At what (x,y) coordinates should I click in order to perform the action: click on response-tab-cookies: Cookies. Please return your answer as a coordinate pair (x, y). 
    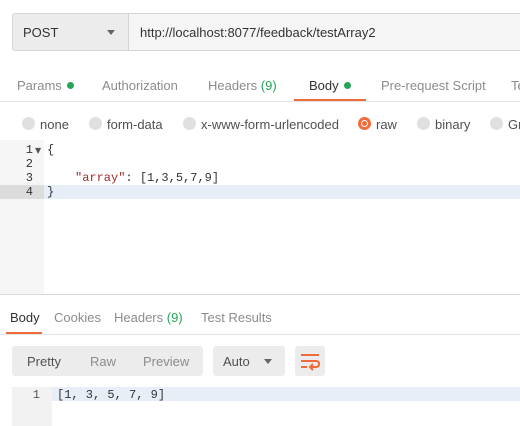
    Looking at the image, I should click on (77, 317).